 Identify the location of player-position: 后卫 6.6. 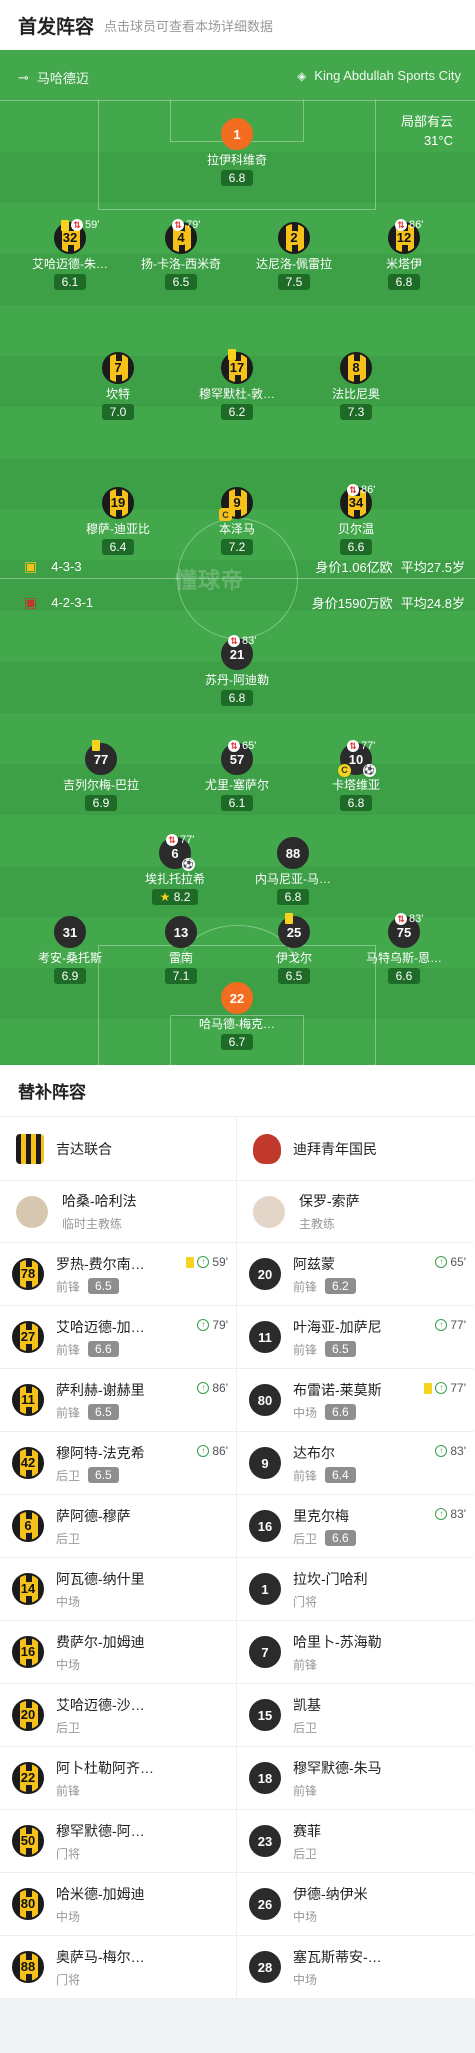
(324, 1538).